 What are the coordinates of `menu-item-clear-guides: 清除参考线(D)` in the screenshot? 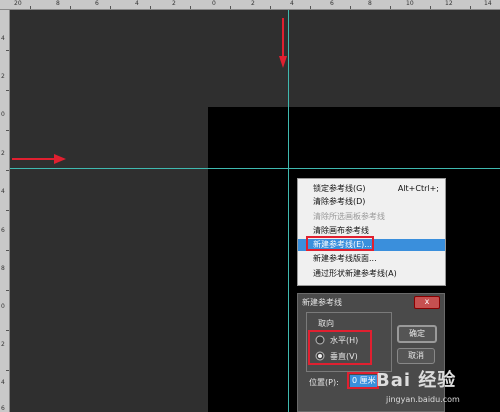 It's located at (371, 202).